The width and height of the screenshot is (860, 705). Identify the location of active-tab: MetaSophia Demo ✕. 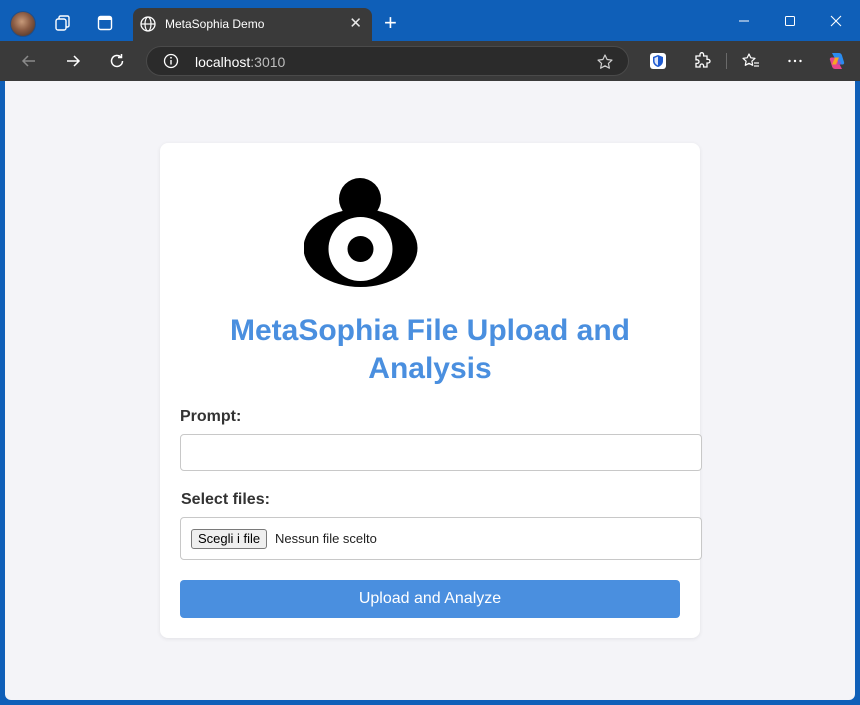
(252, 24).